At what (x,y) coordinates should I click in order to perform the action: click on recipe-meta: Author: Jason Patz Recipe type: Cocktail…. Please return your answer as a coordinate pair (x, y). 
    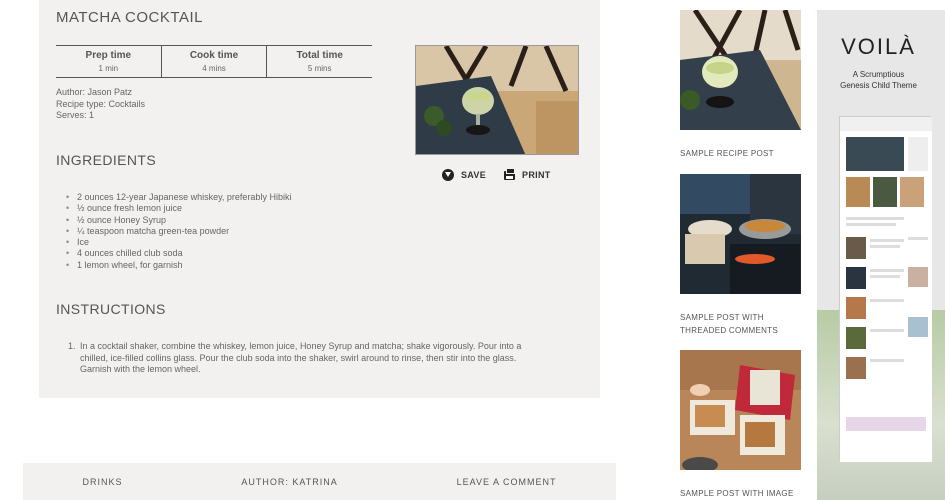
    Looking at the image, I should click on (100, 104).